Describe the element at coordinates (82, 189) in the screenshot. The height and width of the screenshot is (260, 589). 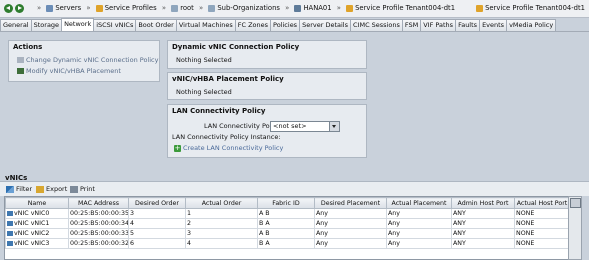
I see `print-button: Print` at that location.